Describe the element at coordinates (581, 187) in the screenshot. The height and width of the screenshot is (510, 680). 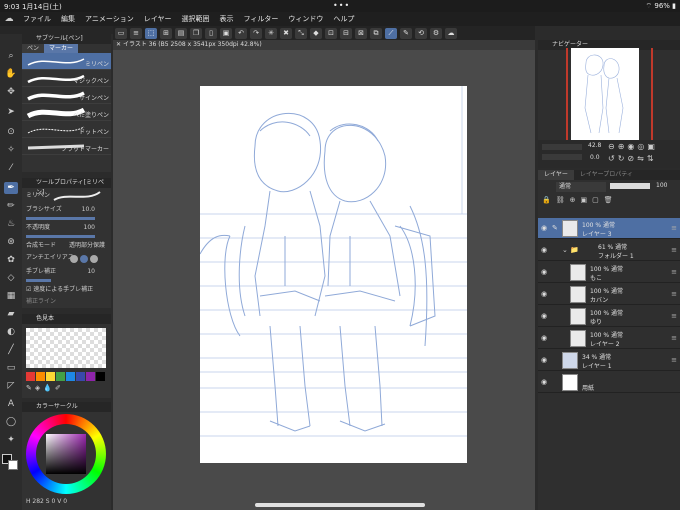
I see `blend-mode-select: 通常` at that location.